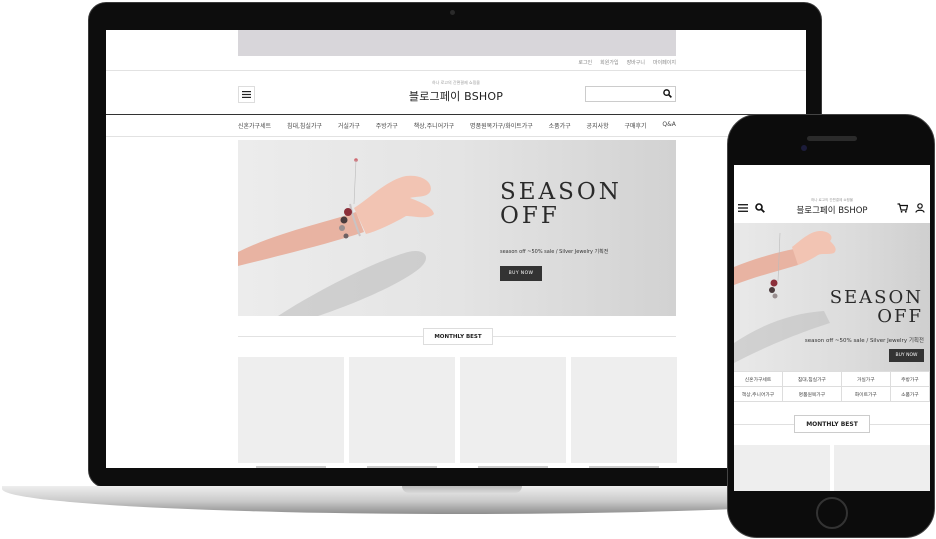 The width and height of the screenshot is (936, 539). I want to click on nav-item: Q&A, so click(669, 125).